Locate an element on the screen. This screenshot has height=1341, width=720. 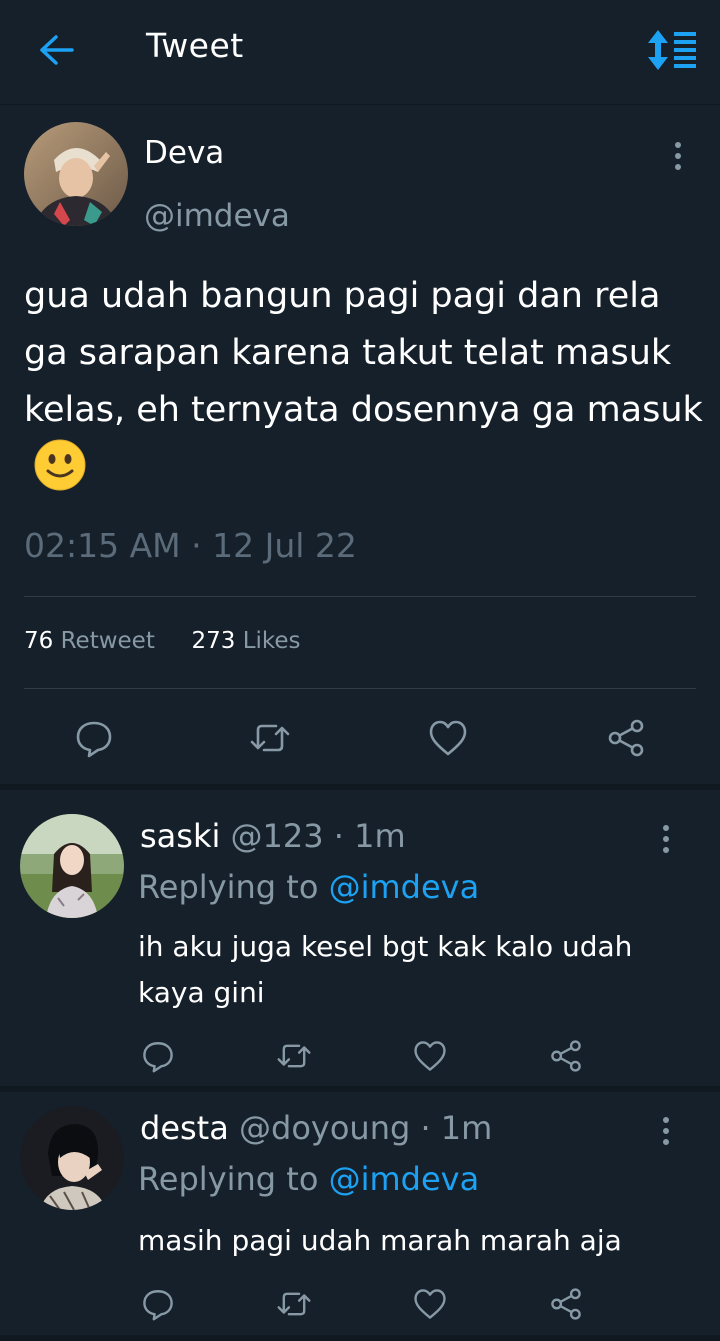
author-name: Deva is located at coordinates (184, 153).